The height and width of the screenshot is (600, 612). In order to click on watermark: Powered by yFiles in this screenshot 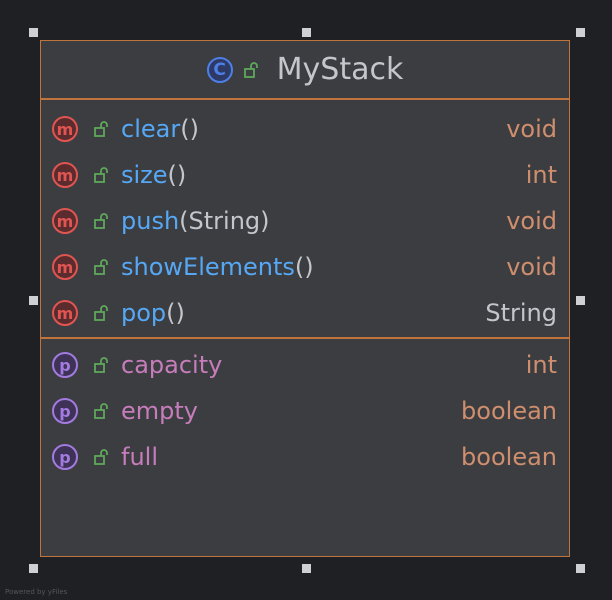, I will do `click(36, 592)`.